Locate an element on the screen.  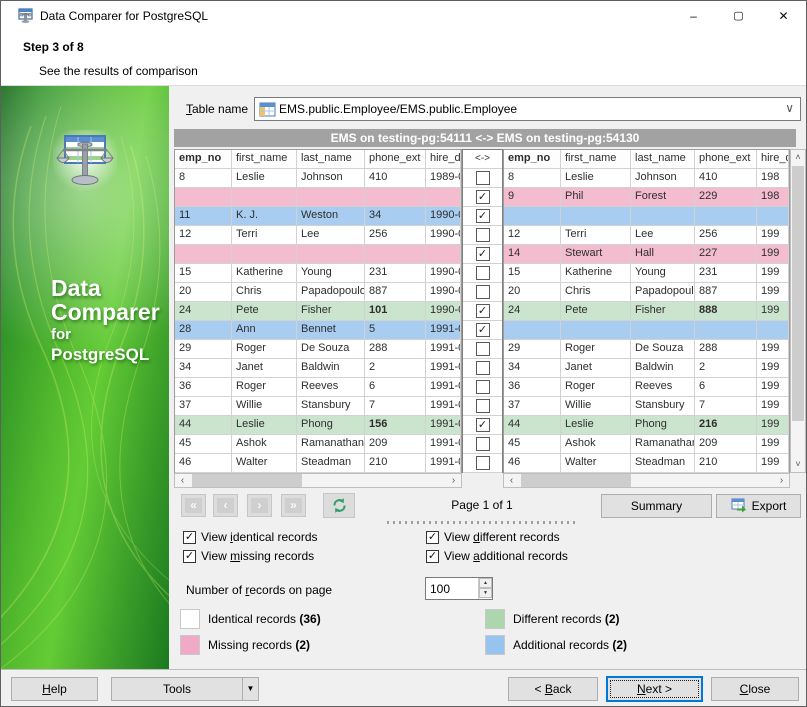
table-row: 29 Roger De Souza 288 1991-0 is located at coordinates (318, 349).